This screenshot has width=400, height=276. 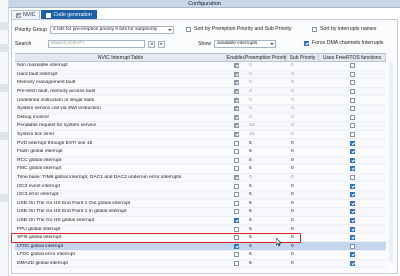 What do you see at coordinates (200, 118) in the screenshot?
I see `table-row: Debug monitor 0 0` at bounding box center [200, 118].